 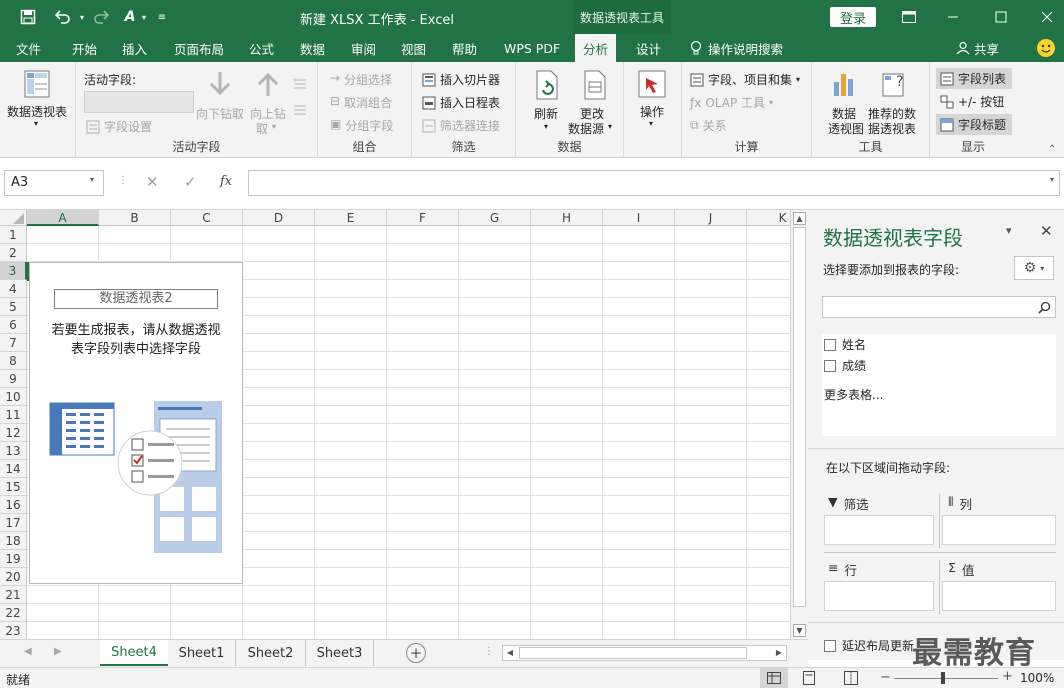 I want to click on tab-help: 帮助, so click(x=464, y=48).